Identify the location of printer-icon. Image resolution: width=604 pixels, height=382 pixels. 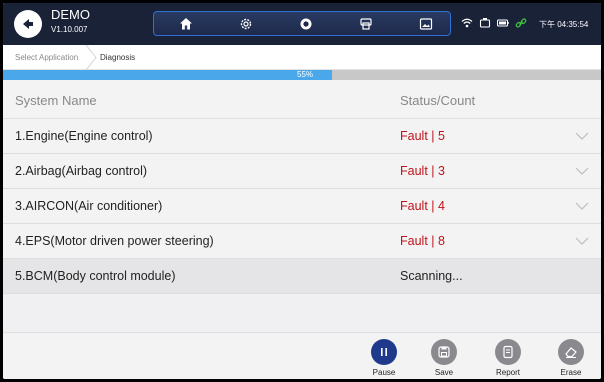
(366, 24).